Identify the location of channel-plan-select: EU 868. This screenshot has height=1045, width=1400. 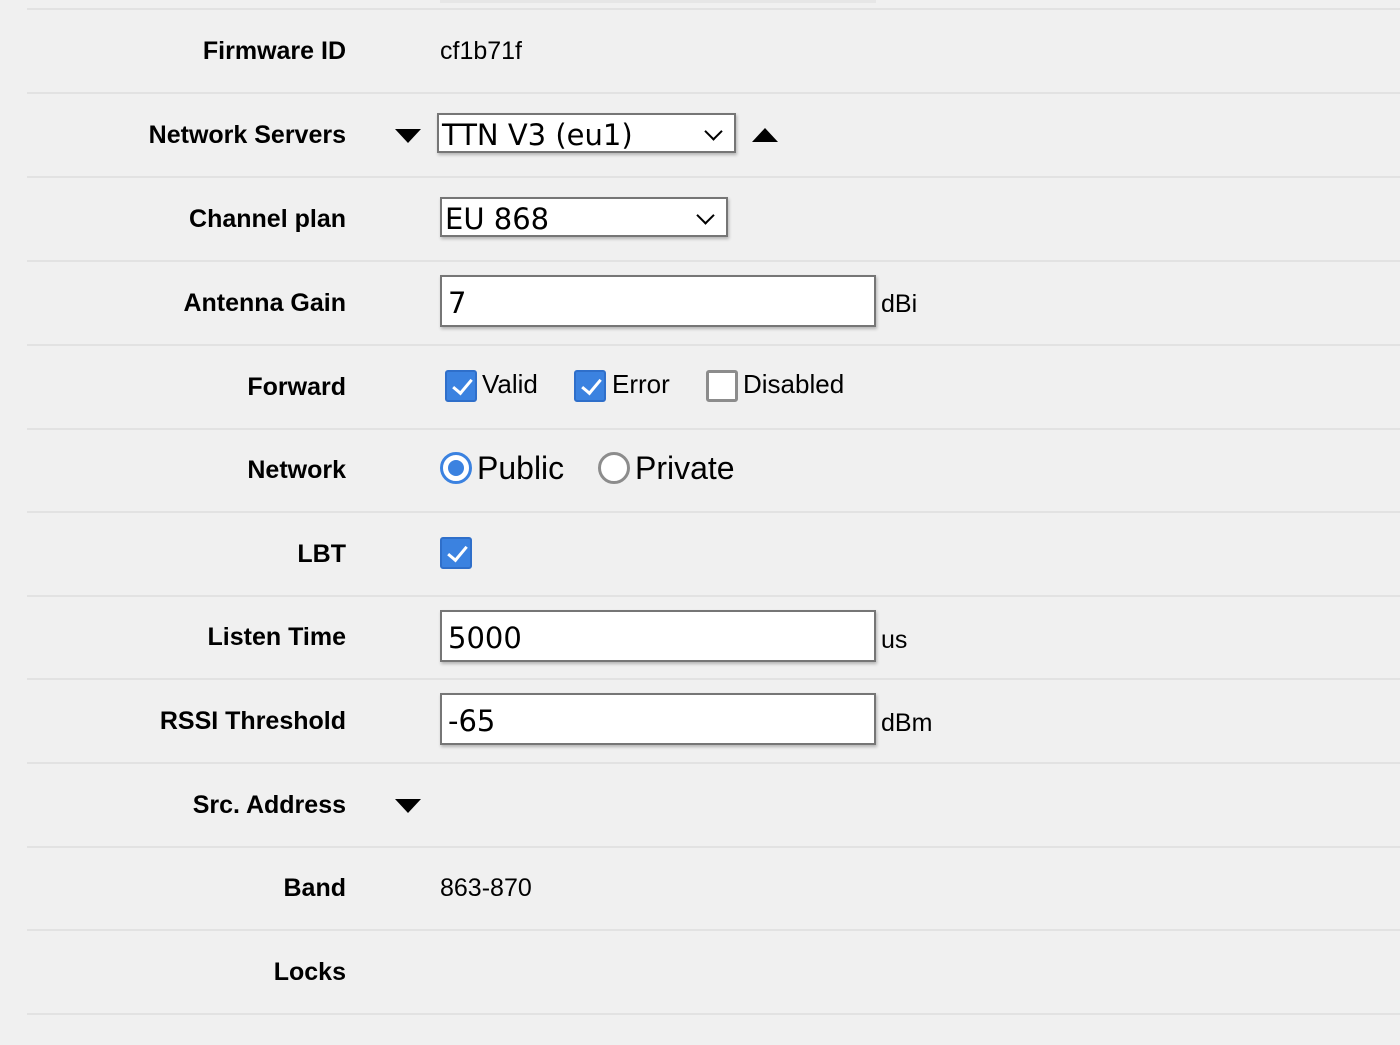
(584, 217).